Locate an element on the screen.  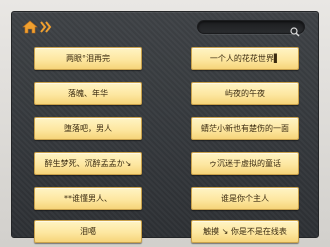
category-button: 落魄、年华 is located at coordinates (88, 93).